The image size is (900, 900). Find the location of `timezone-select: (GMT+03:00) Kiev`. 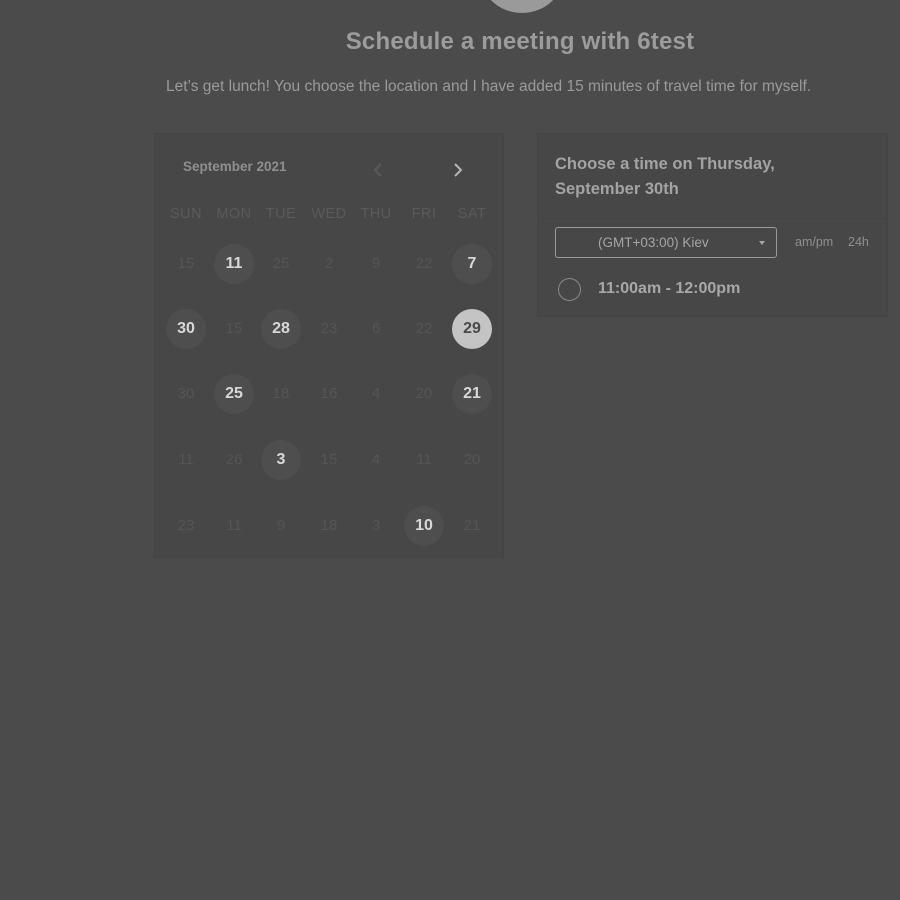

timezone-select: (GMT+03:00) Kiev is located at coordinates (666, 242).